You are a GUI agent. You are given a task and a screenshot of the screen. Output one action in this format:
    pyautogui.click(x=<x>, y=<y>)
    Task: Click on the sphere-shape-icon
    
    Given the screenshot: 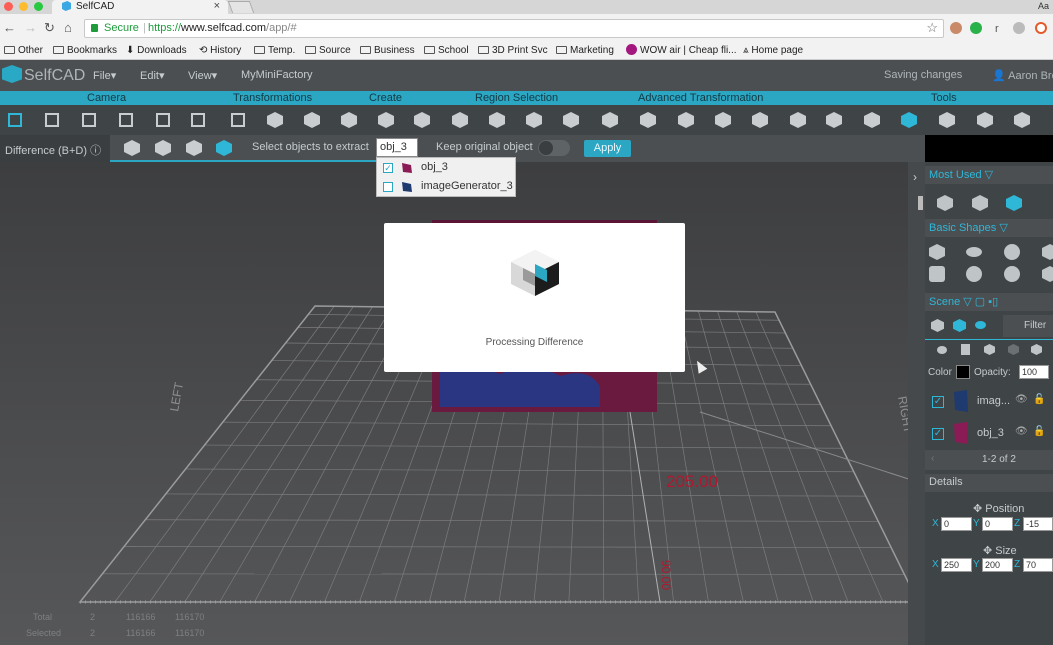 What is the action you would take?
    pyautogui.click(x=1012, y=252)
    